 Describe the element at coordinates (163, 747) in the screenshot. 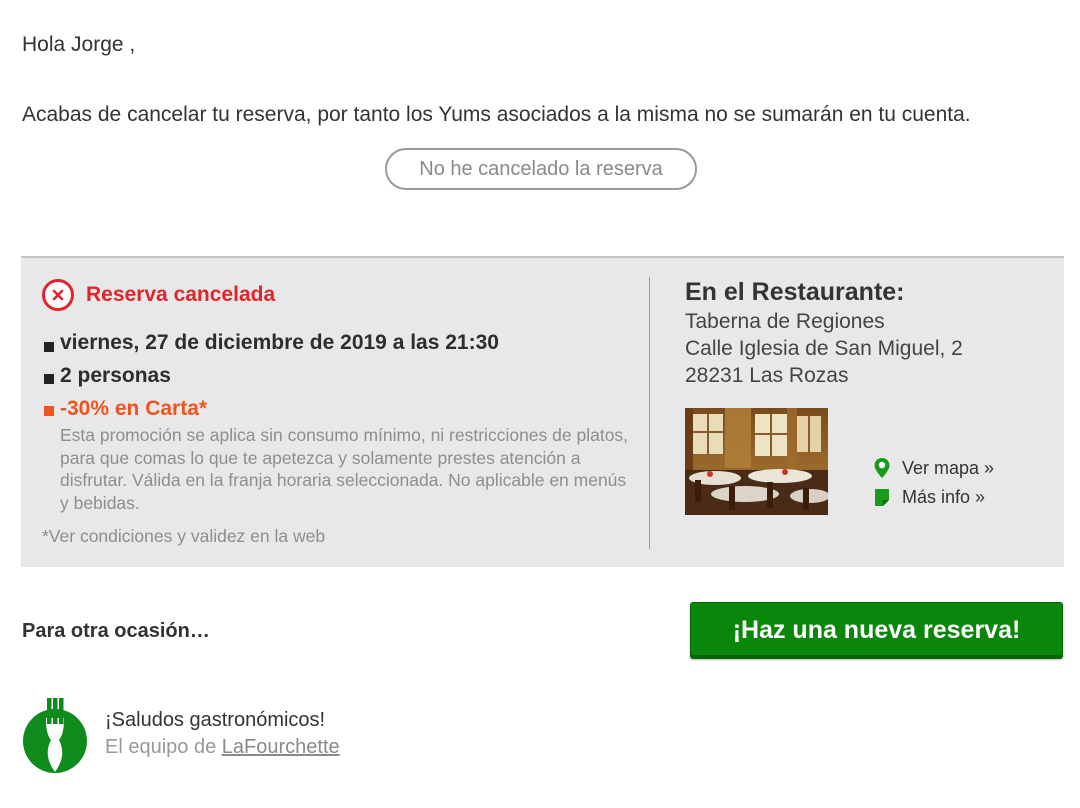

I see `team-prefix: El equipo de` at that location.